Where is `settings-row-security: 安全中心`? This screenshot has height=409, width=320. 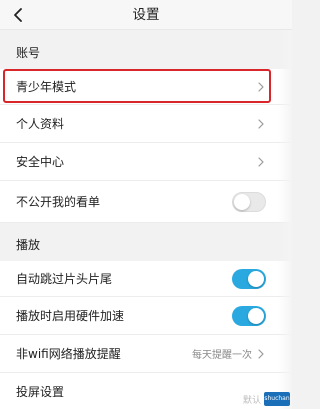
settings-row-security: 安全中心 is located at coordinates (146, 162).